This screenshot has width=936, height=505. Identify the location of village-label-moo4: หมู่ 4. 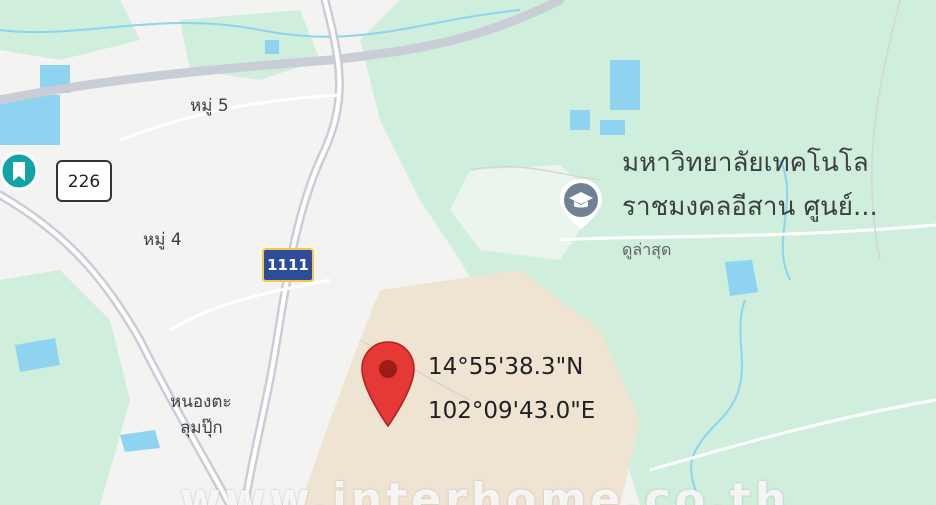
(162, 240).